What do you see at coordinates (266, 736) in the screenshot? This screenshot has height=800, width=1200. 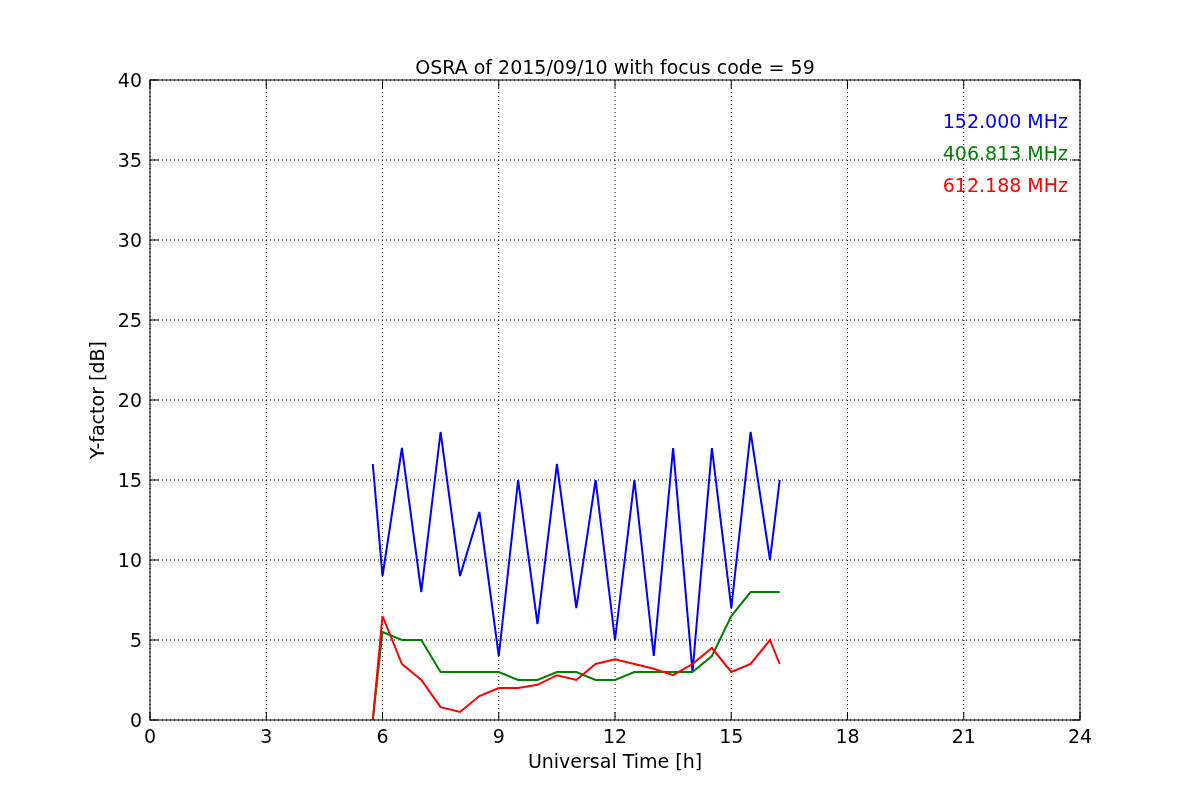 I see `tick-label: 3` at bounding box center [266, 736].